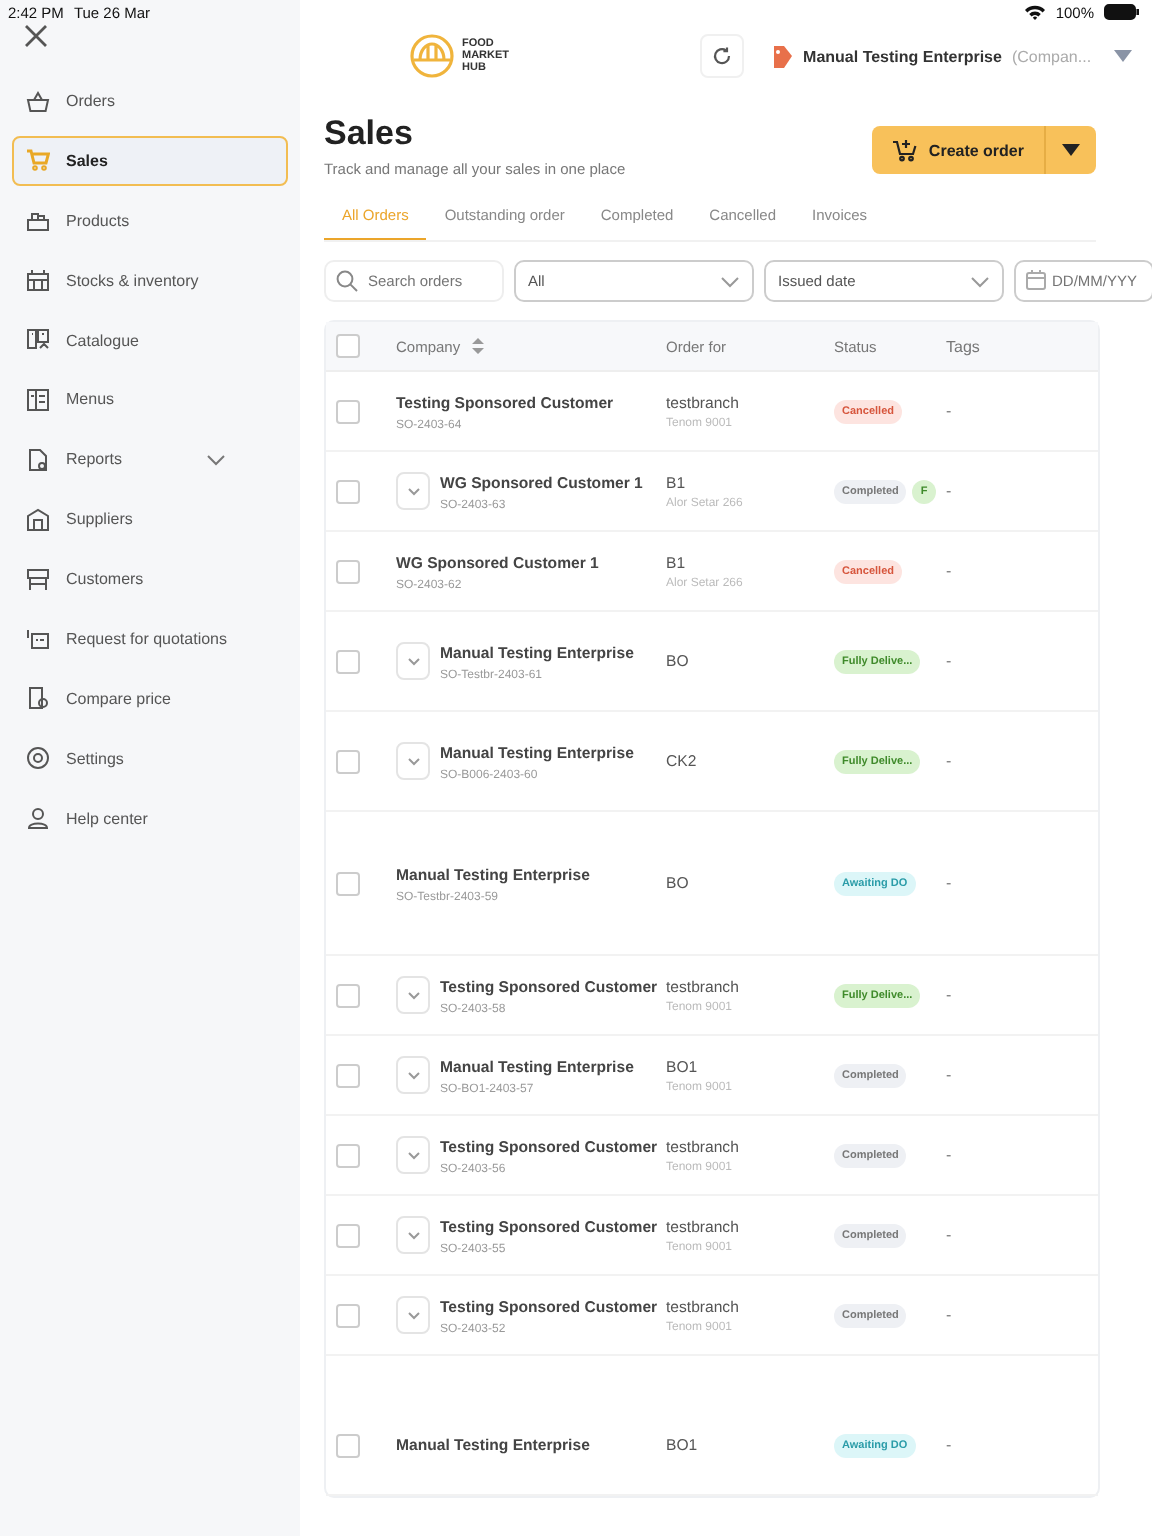 Image resolution: width=1152 pixels, height=1536 pixels. I want to click on sidebar-item: Settings, so click(150, 758).